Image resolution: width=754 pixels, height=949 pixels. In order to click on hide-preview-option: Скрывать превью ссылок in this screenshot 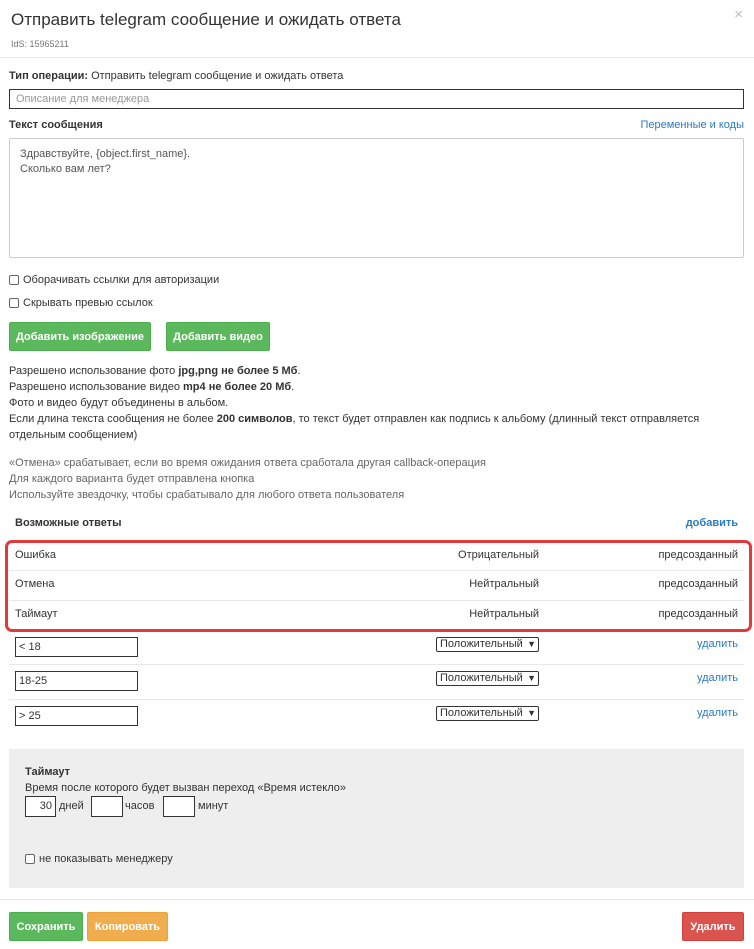, I will do `click(81, 303)`.